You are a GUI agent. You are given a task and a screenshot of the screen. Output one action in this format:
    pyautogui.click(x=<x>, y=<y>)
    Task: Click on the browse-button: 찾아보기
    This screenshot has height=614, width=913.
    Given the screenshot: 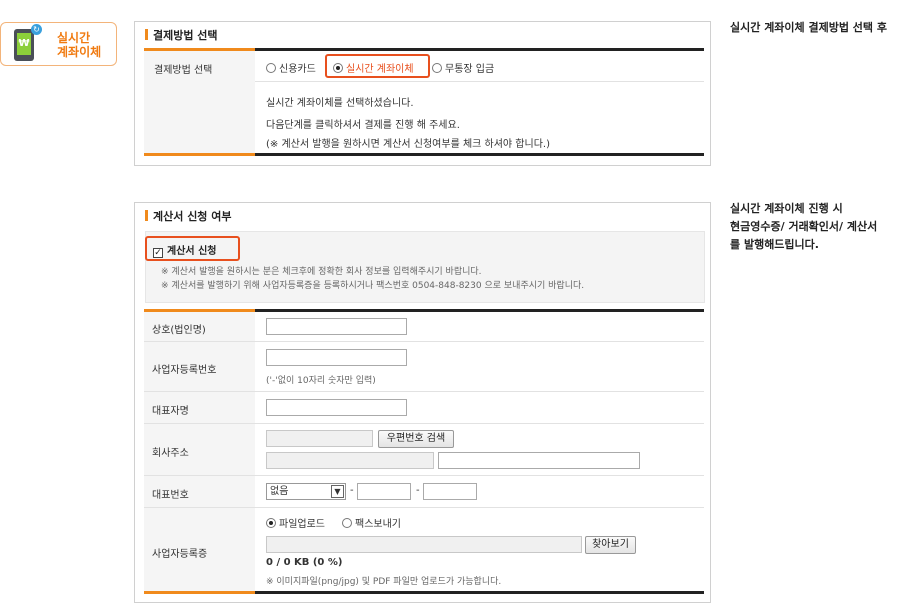 What is the action you would take?
    pyautogui.click(x=610, y=545)
    